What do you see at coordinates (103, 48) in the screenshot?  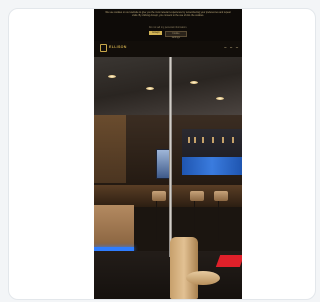 I see `logo-icon` at bounding box center [103, 48].